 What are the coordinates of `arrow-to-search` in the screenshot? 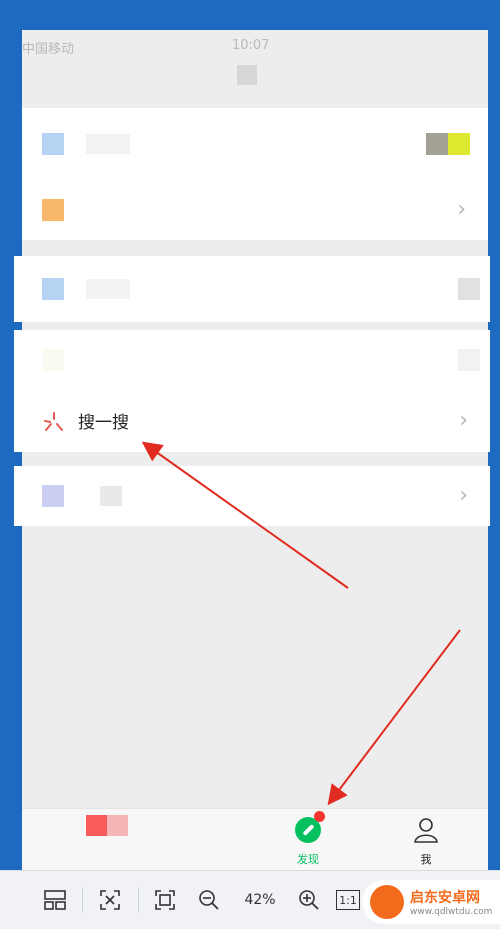 It's located at (245, 515).